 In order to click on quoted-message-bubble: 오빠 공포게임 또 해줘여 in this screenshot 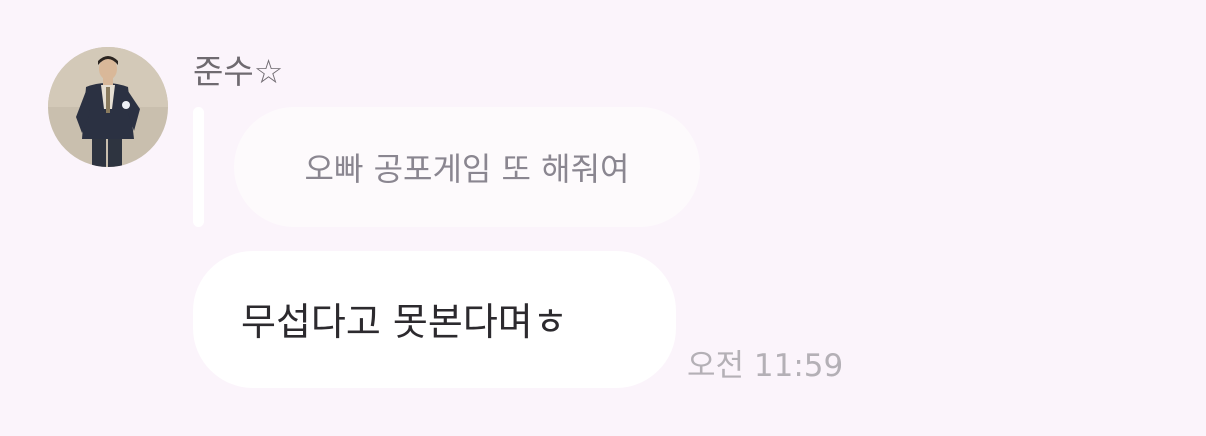, I will do `click(467, 167)`.